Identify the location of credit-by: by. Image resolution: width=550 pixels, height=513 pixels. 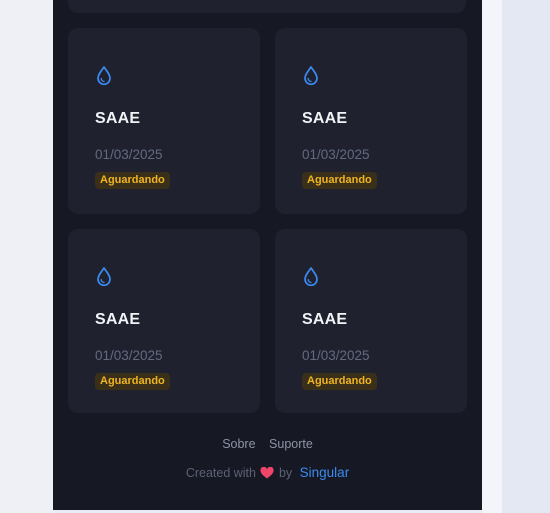
(285, 473).